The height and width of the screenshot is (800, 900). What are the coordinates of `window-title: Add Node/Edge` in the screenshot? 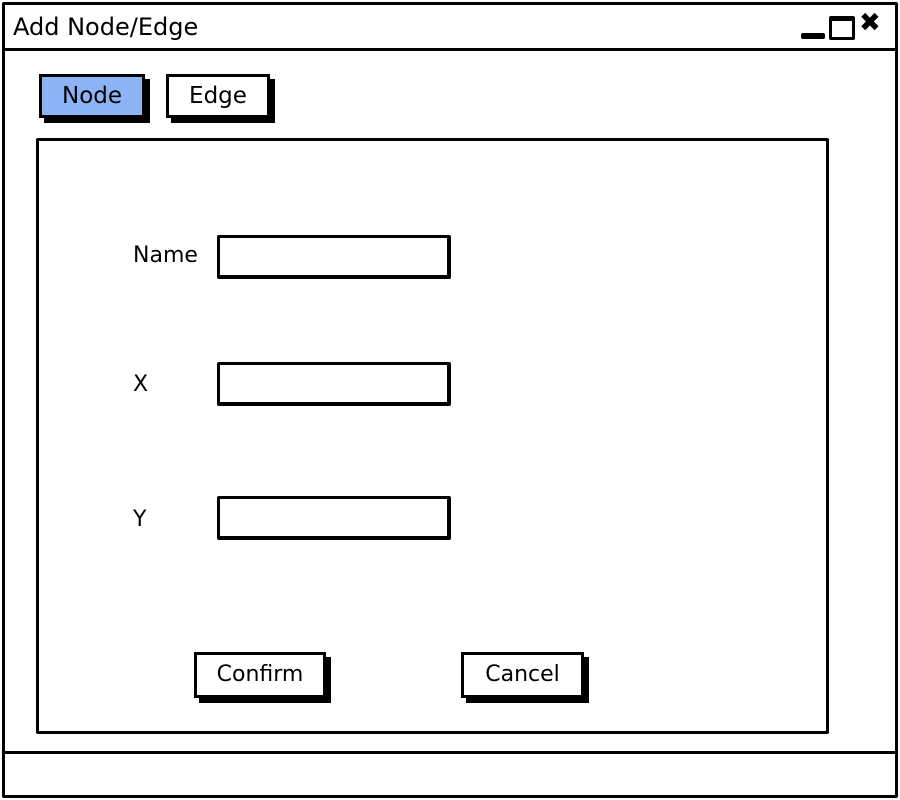 It's located at (106, 27).